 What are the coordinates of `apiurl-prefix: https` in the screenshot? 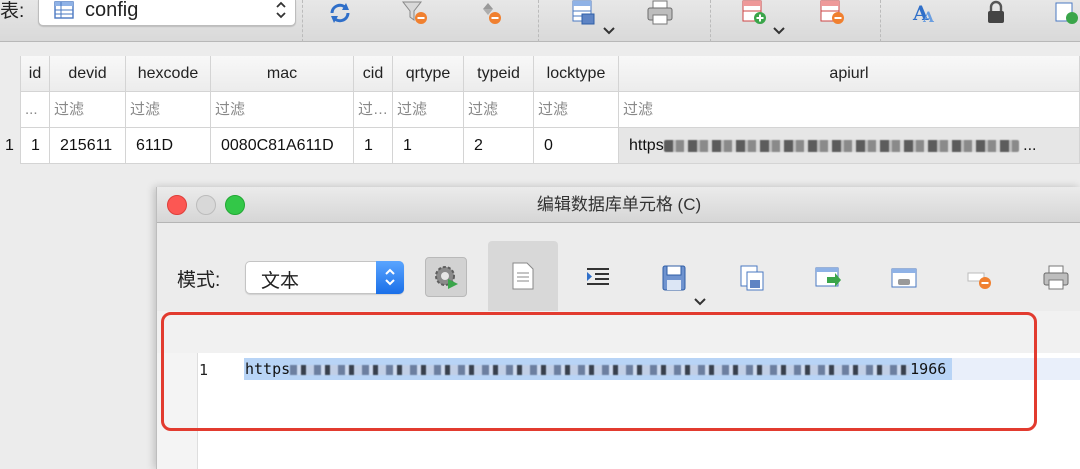 It's located at (646, 145).